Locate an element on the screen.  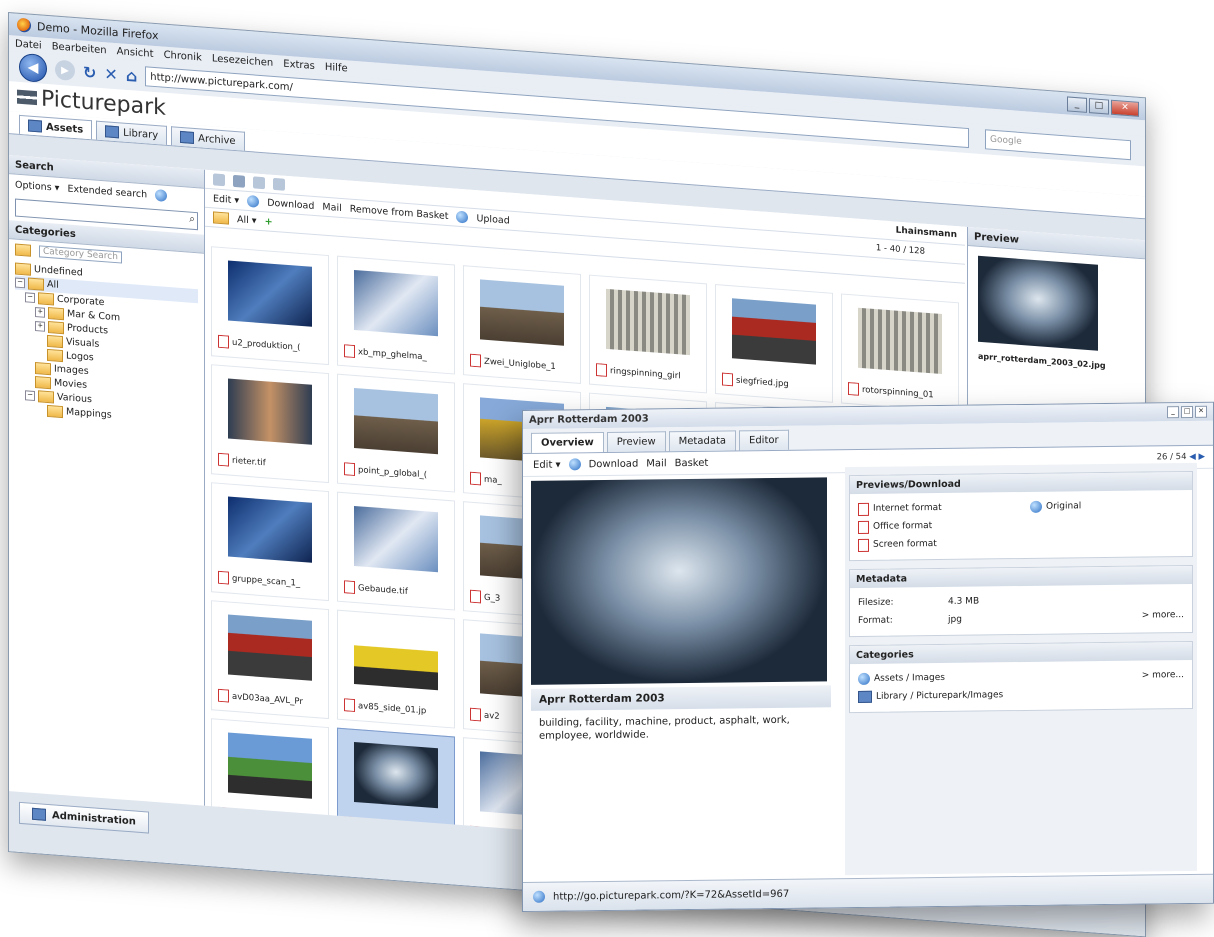
administration-tab: Administration is located at coordinates (84, 817).